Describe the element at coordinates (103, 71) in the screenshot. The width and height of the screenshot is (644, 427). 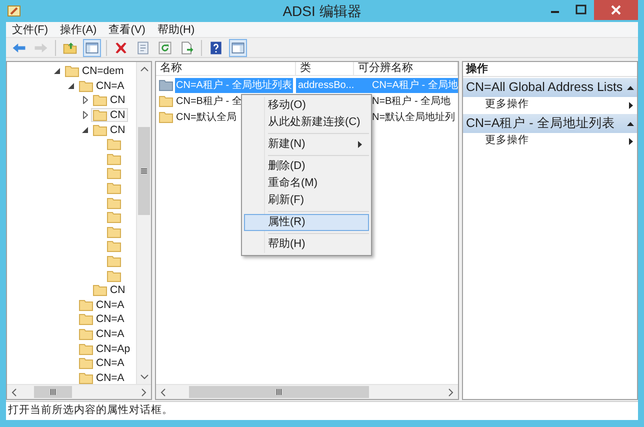
I see `tree-label: CN=dem` at that location.